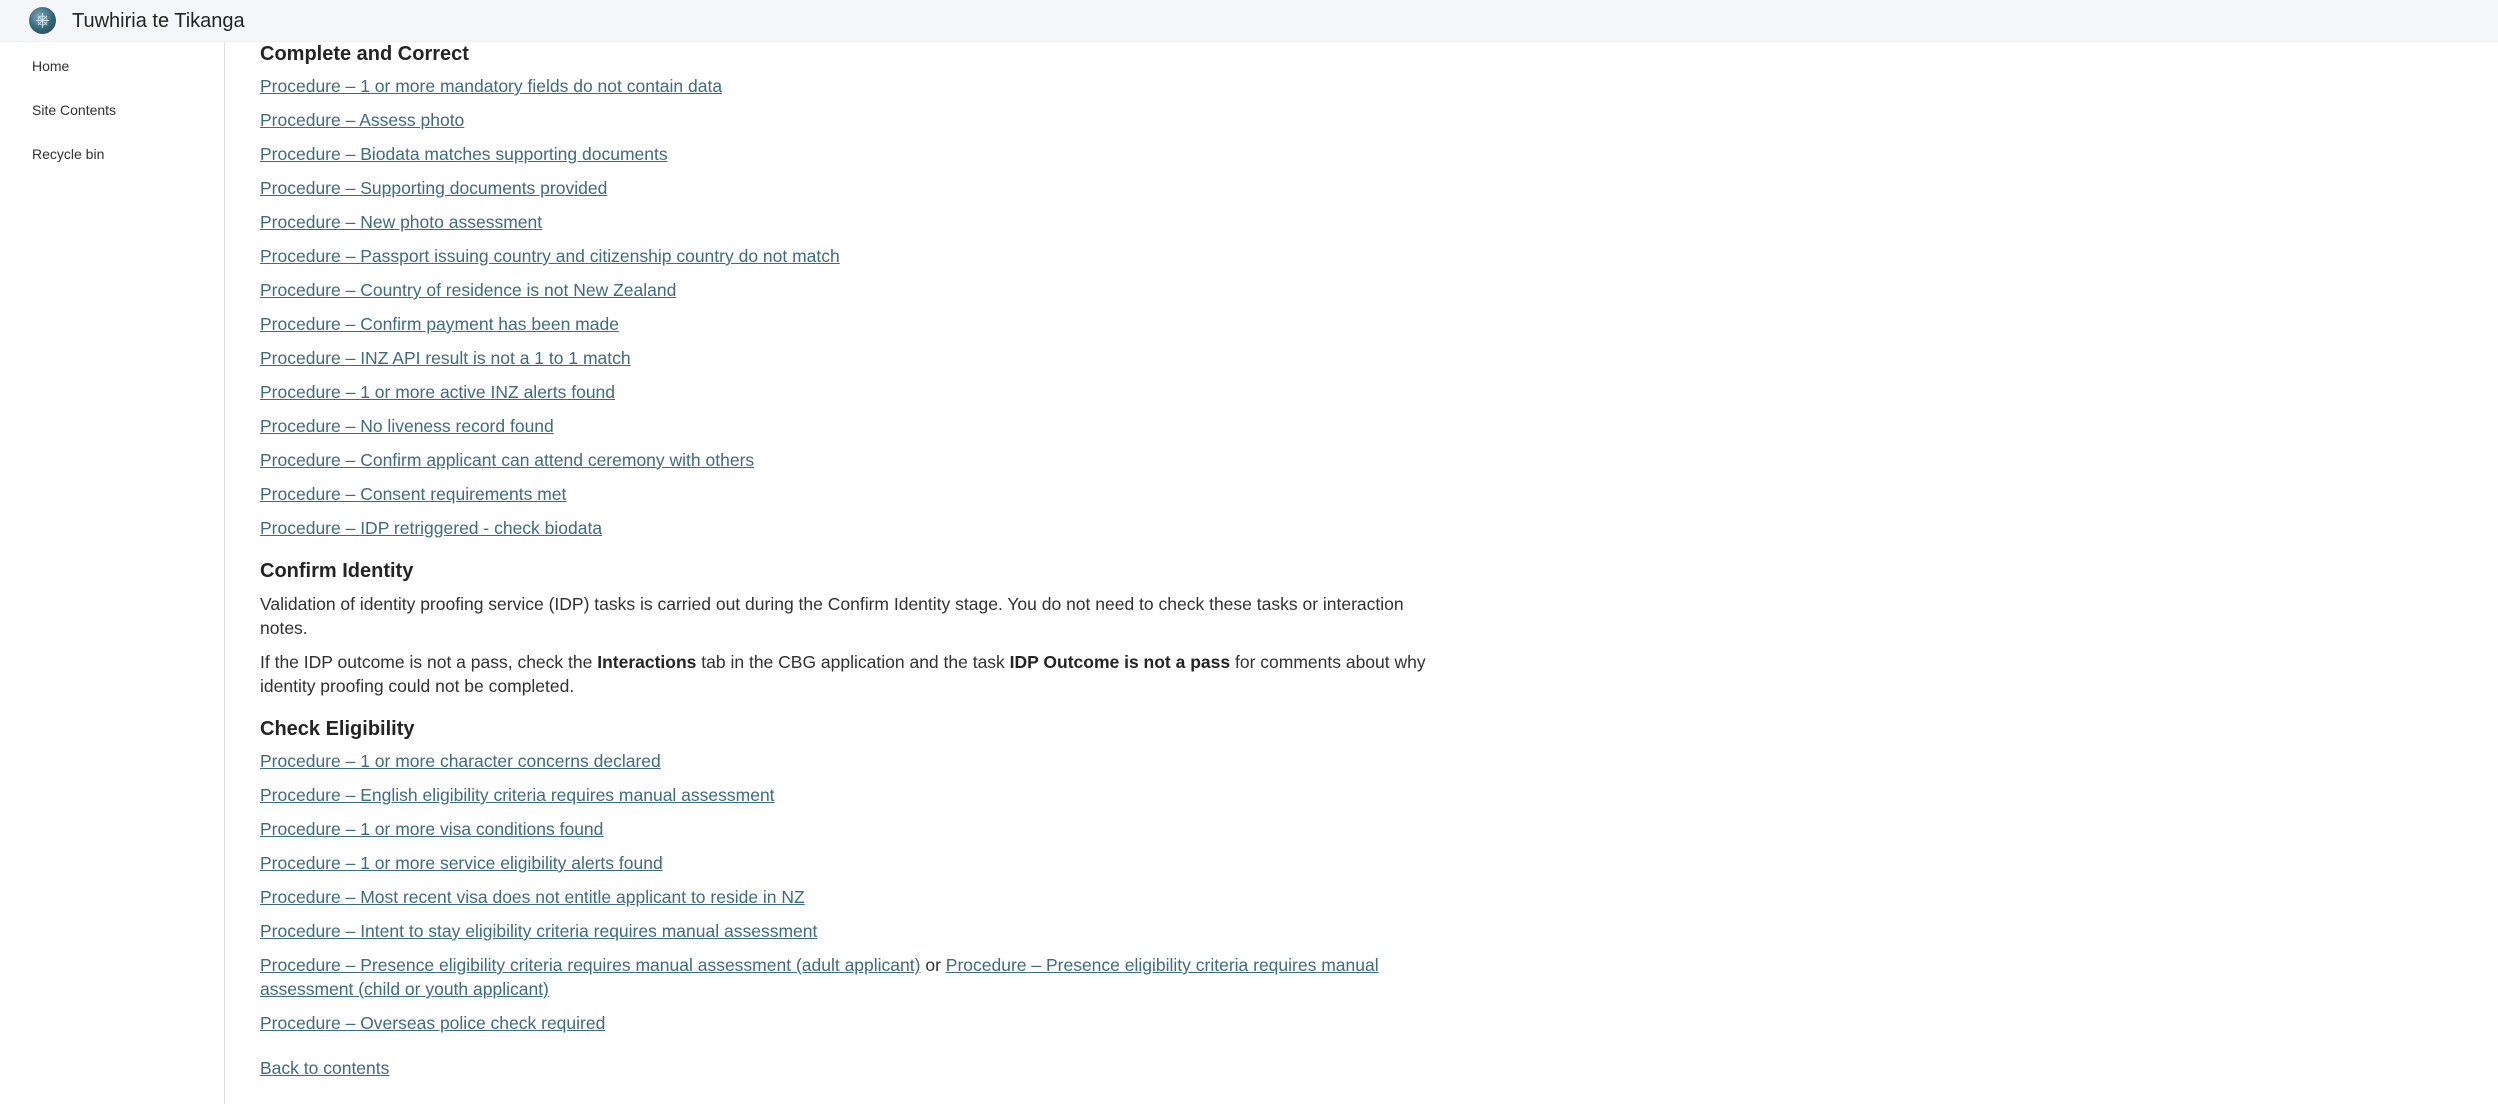 This screenshot has height=1104, width=2498. What do you see at coordinates (42, 20) in the screenshot?
I see `site-logo-icon` at bounding box center [42, 20].